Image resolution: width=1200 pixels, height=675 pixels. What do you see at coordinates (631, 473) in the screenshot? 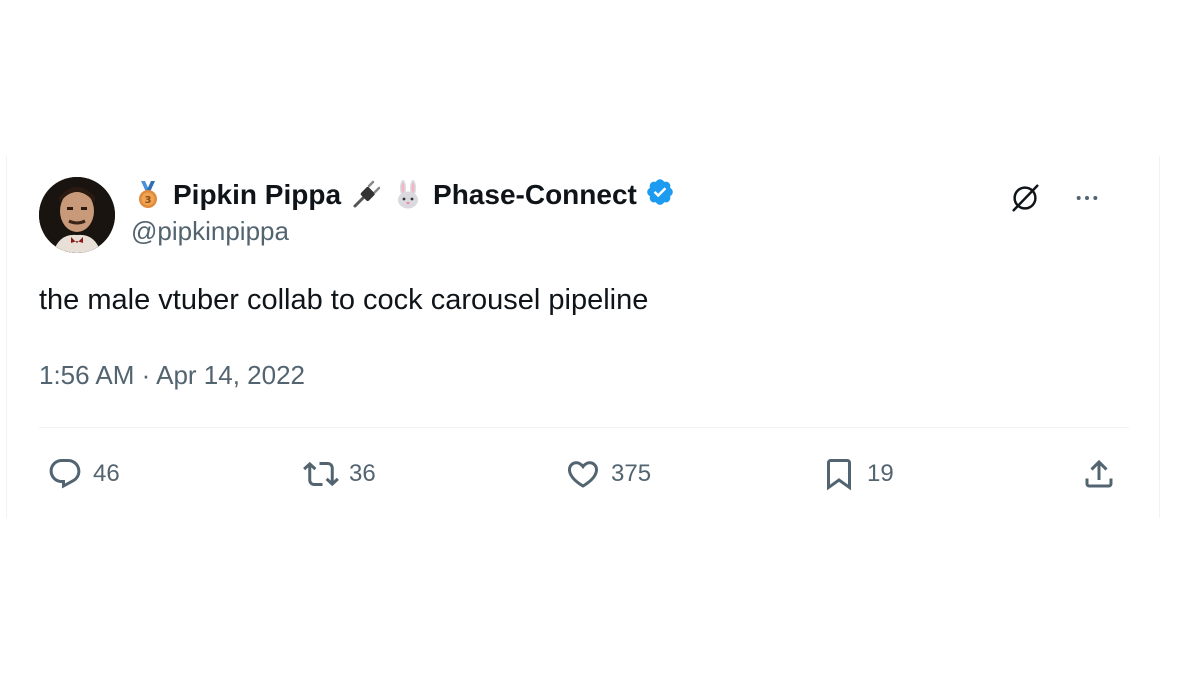
I see `like-count: 375` at bounding box center [631, 473].